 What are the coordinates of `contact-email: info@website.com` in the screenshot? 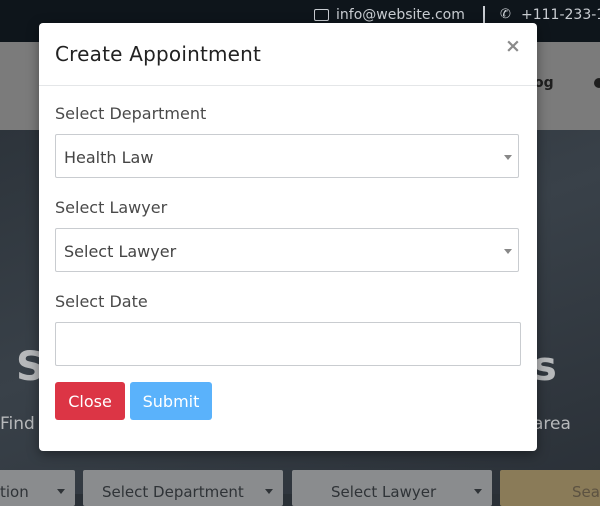 It's located at (400, 15).